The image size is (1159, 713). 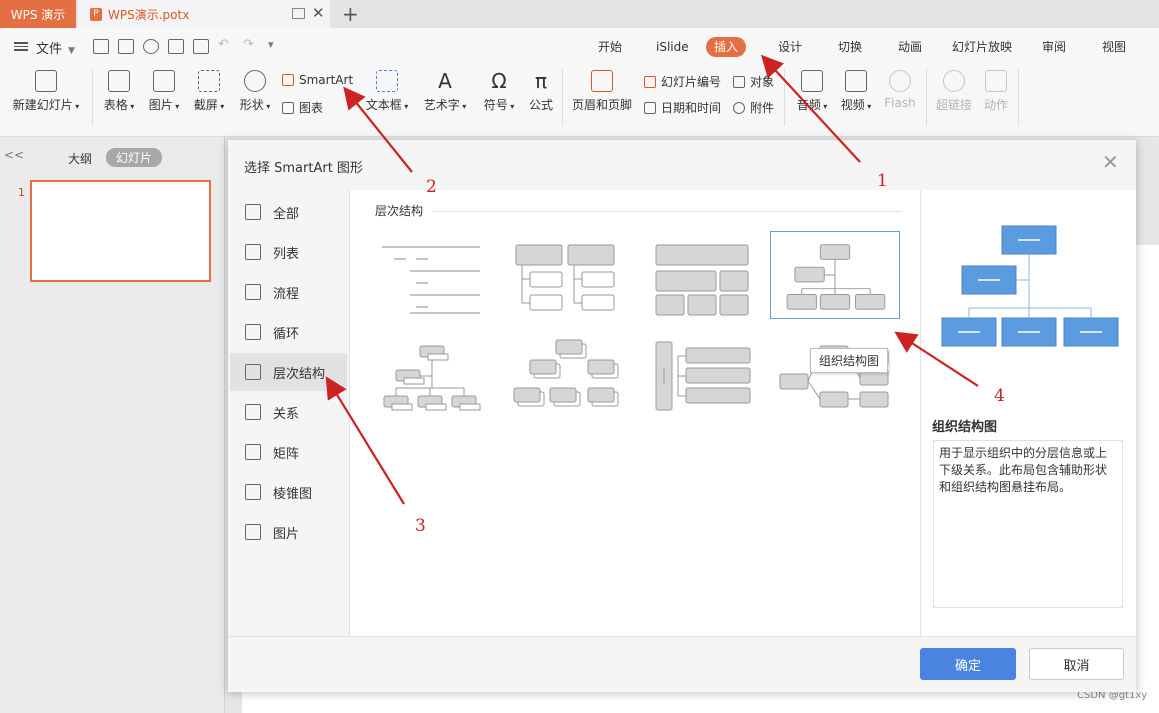 What do you see at coordinates (288, 372) in the screenshot?
I see `category-item: 层次结构` at bounding box center [288, 372].